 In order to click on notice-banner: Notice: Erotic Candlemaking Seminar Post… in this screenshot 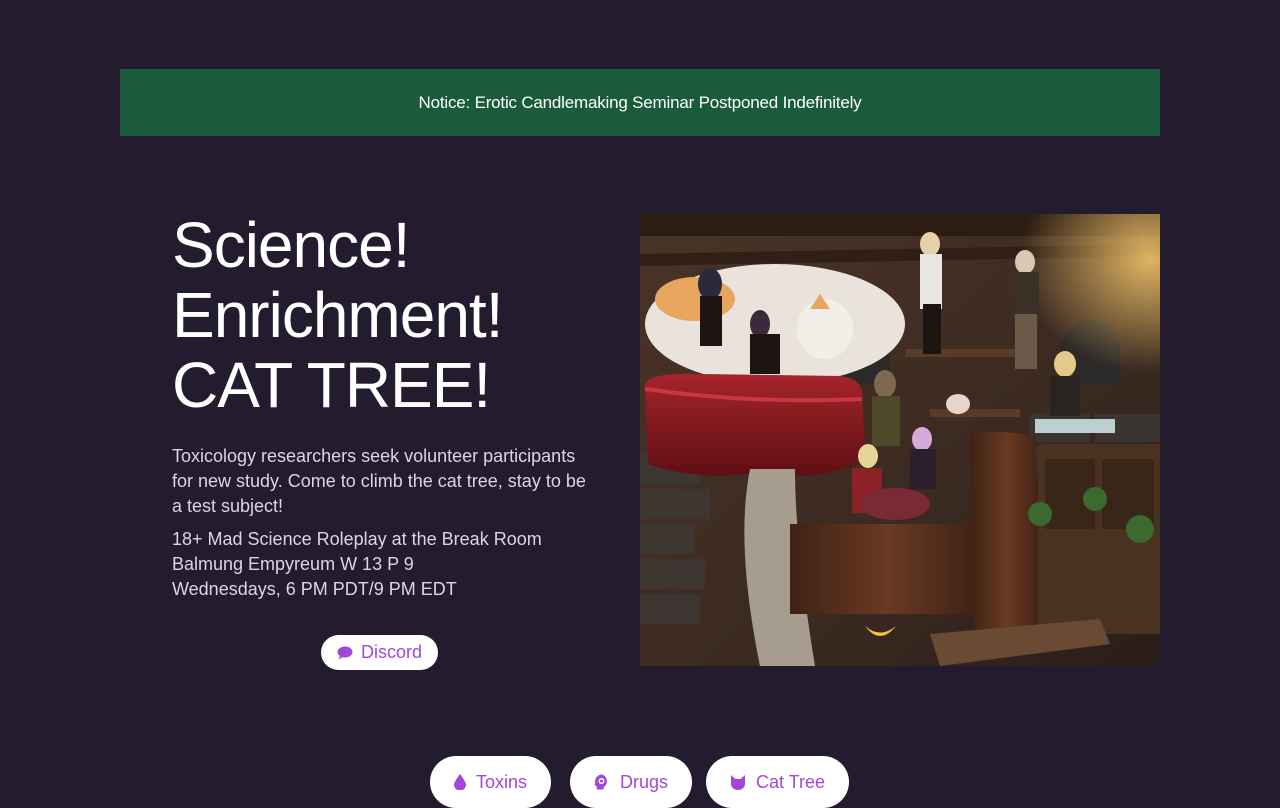, I will do `click(640, 102)`.